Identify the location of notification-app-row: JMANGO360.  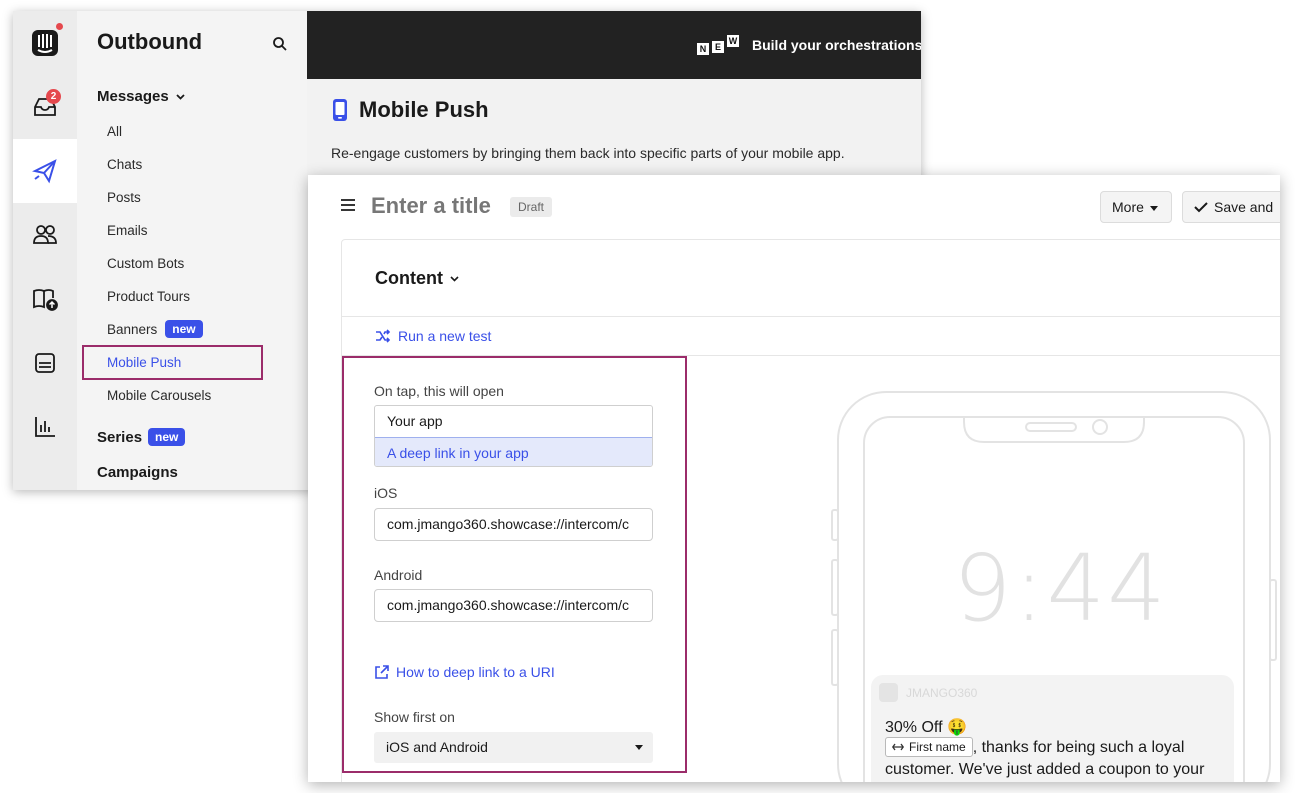
(928, 692).